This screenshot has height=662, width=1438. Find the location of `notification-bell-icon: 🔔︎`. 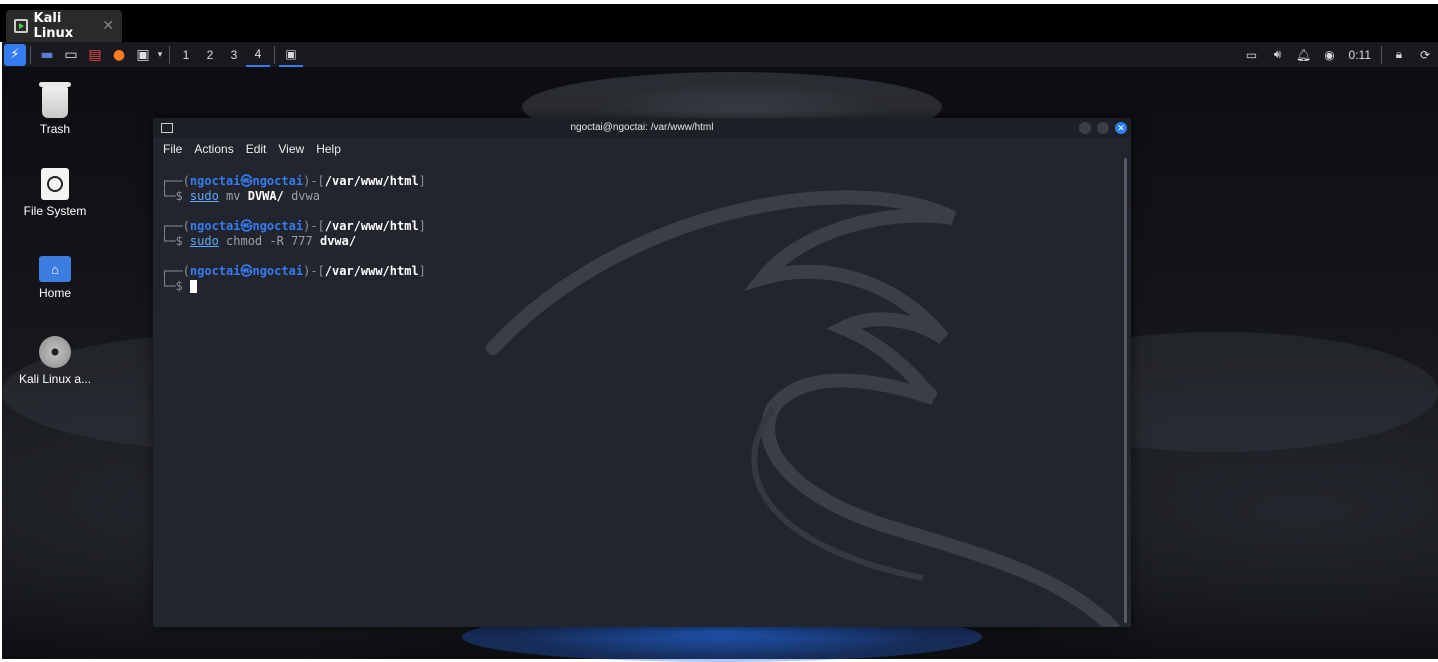

notification-bell-icon: 🔔︎ is located at coordinates (1304, 54).